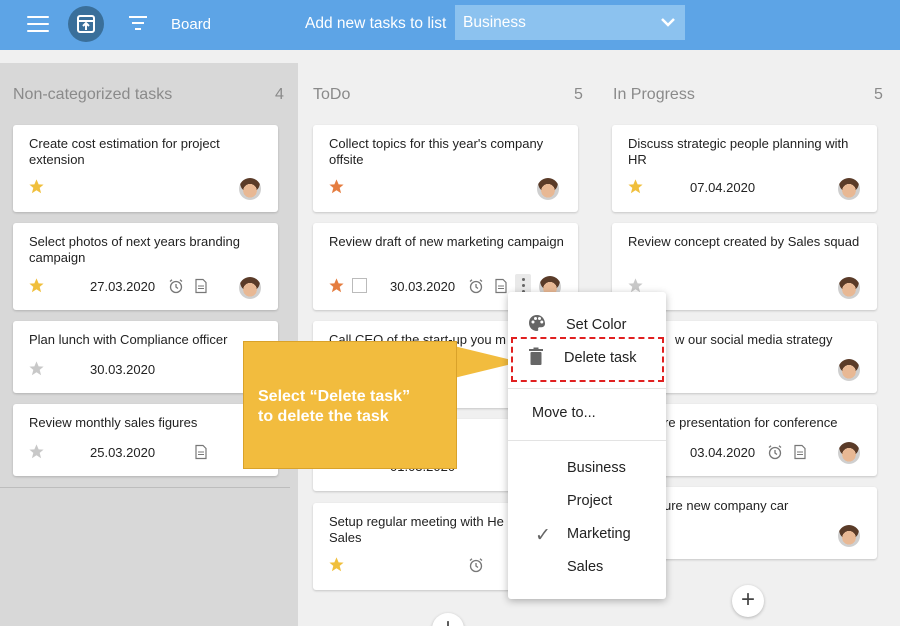  Describe the element at coordinates (596, 468) in the screenshot. I see `category-business: Business` at that location.